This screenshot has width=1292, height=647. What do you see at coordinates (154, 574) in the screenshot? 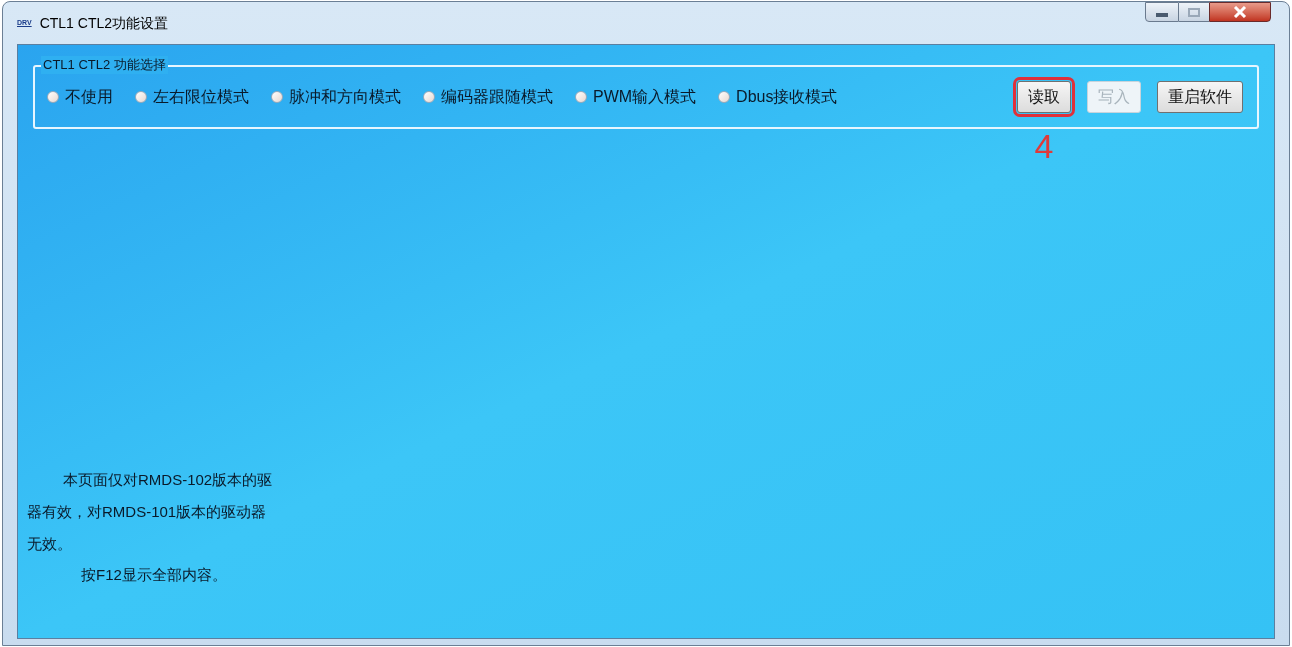
I see `hint-text: 按F12显示全部内容。` at bounding box center [154, 574].